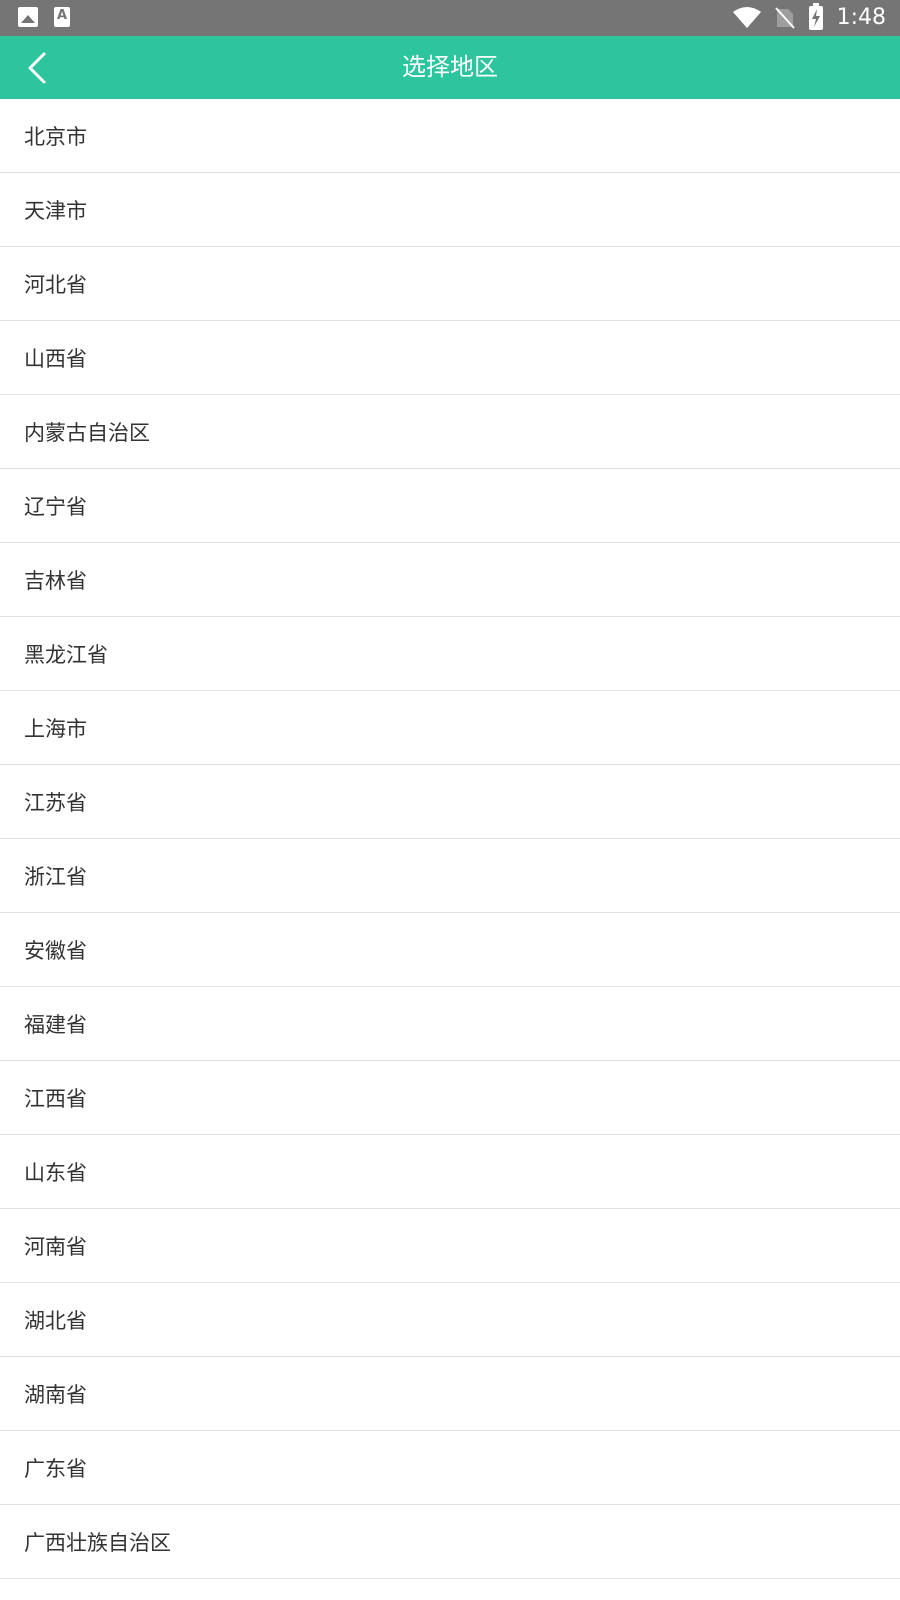 The width and height of the screenshot is (900, 1600). What do you see at coordinates (450, 210) in the screenshot?
I see `region-list-item: 天津市` at bounding box center [450, 210].